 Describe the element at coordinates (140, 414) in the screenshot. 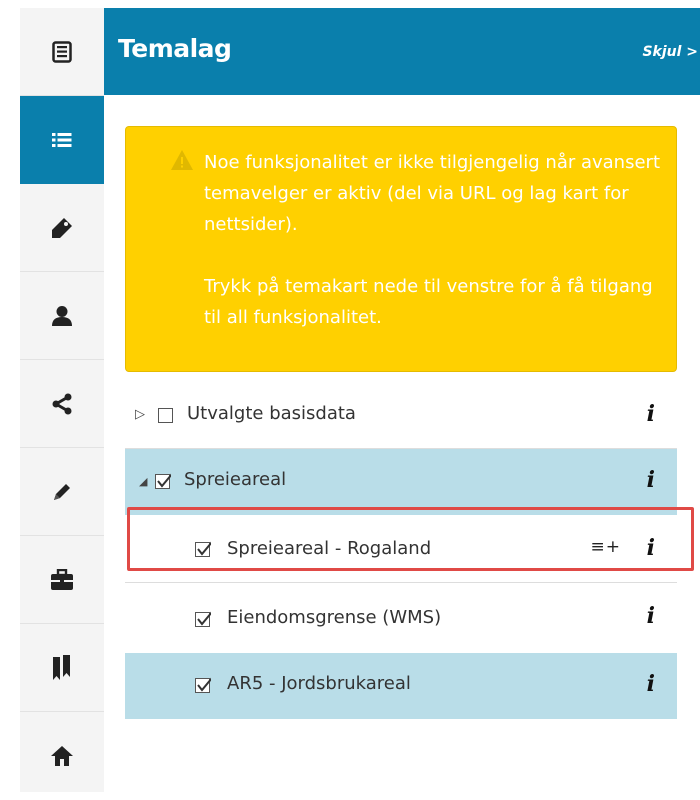

I see `expand-toggle: ▷` at that location.